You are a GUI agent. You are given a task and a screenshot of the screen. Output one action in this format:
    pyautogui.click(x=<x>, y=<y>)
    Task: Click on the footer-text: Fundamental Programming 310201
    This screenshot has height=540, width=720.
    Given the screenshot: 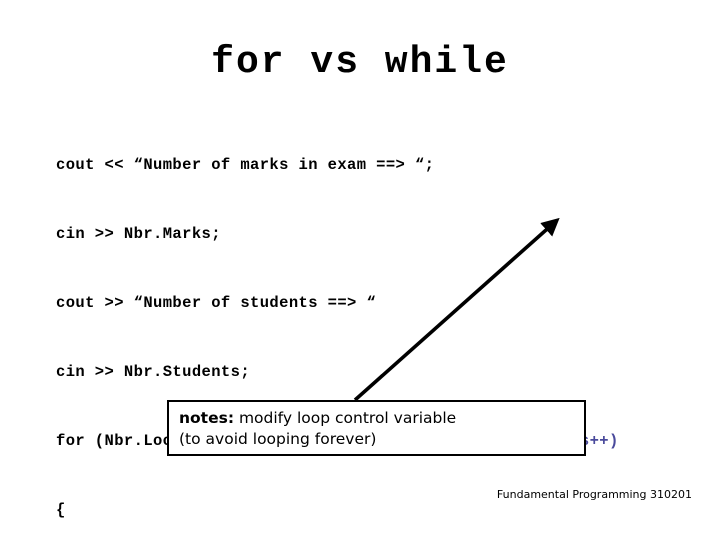 What is the action you would take?
    pyautogui.click(x=594, y=494)
    